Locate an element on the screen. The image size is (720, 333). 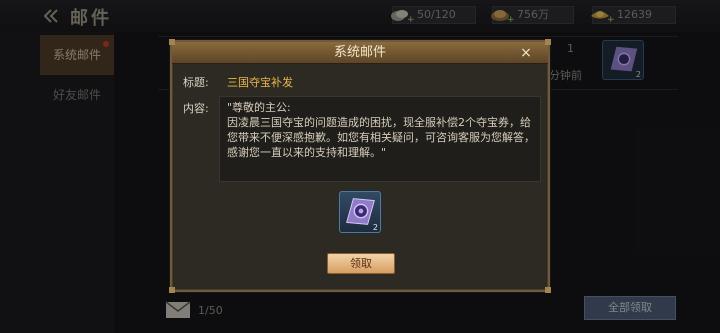
dialog-header: 系统邮件 × is located at coordinates (360, 53).